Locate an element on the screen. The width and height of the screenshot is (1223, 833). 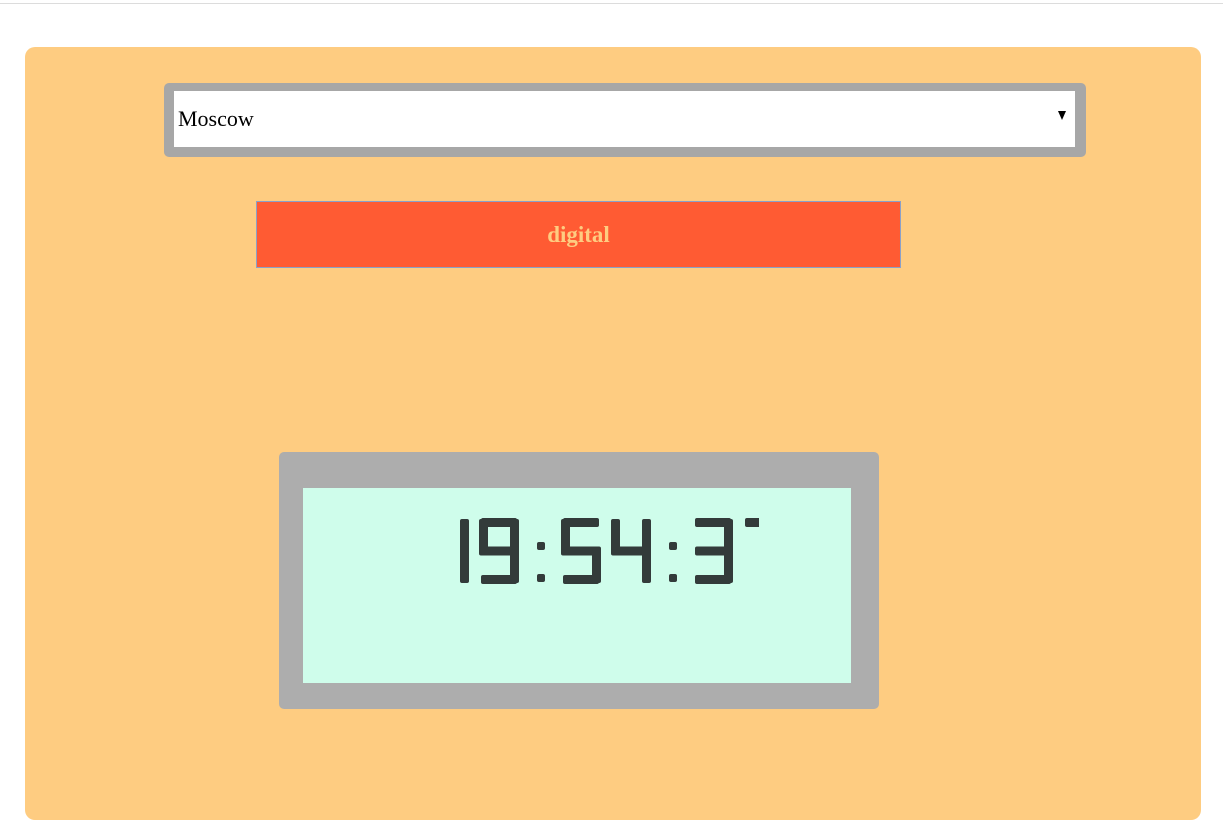
top-divider is located at coordinates (611, 3).